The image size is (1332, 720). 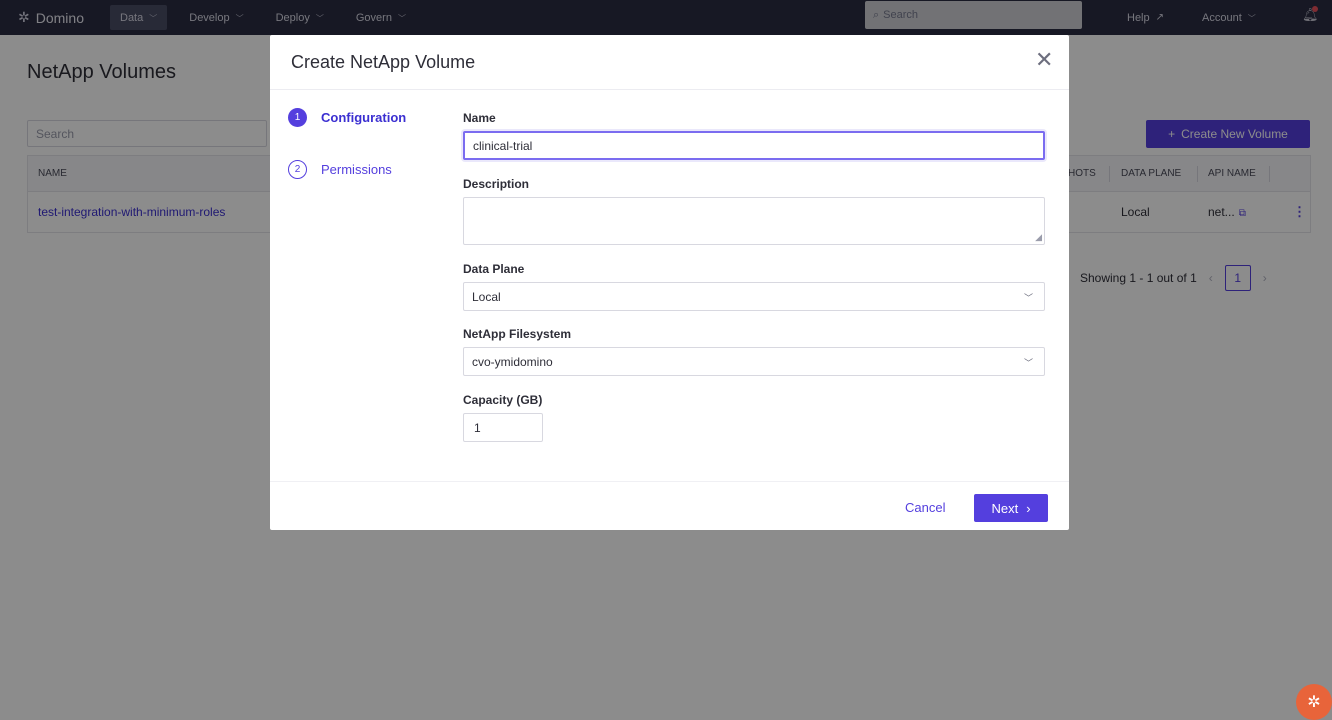 What do you see at coordinates (517, 334) in the screenshot?
I see `netapp-filesystem-label: NetApp Filesystem` at bounding box center [517, 334].